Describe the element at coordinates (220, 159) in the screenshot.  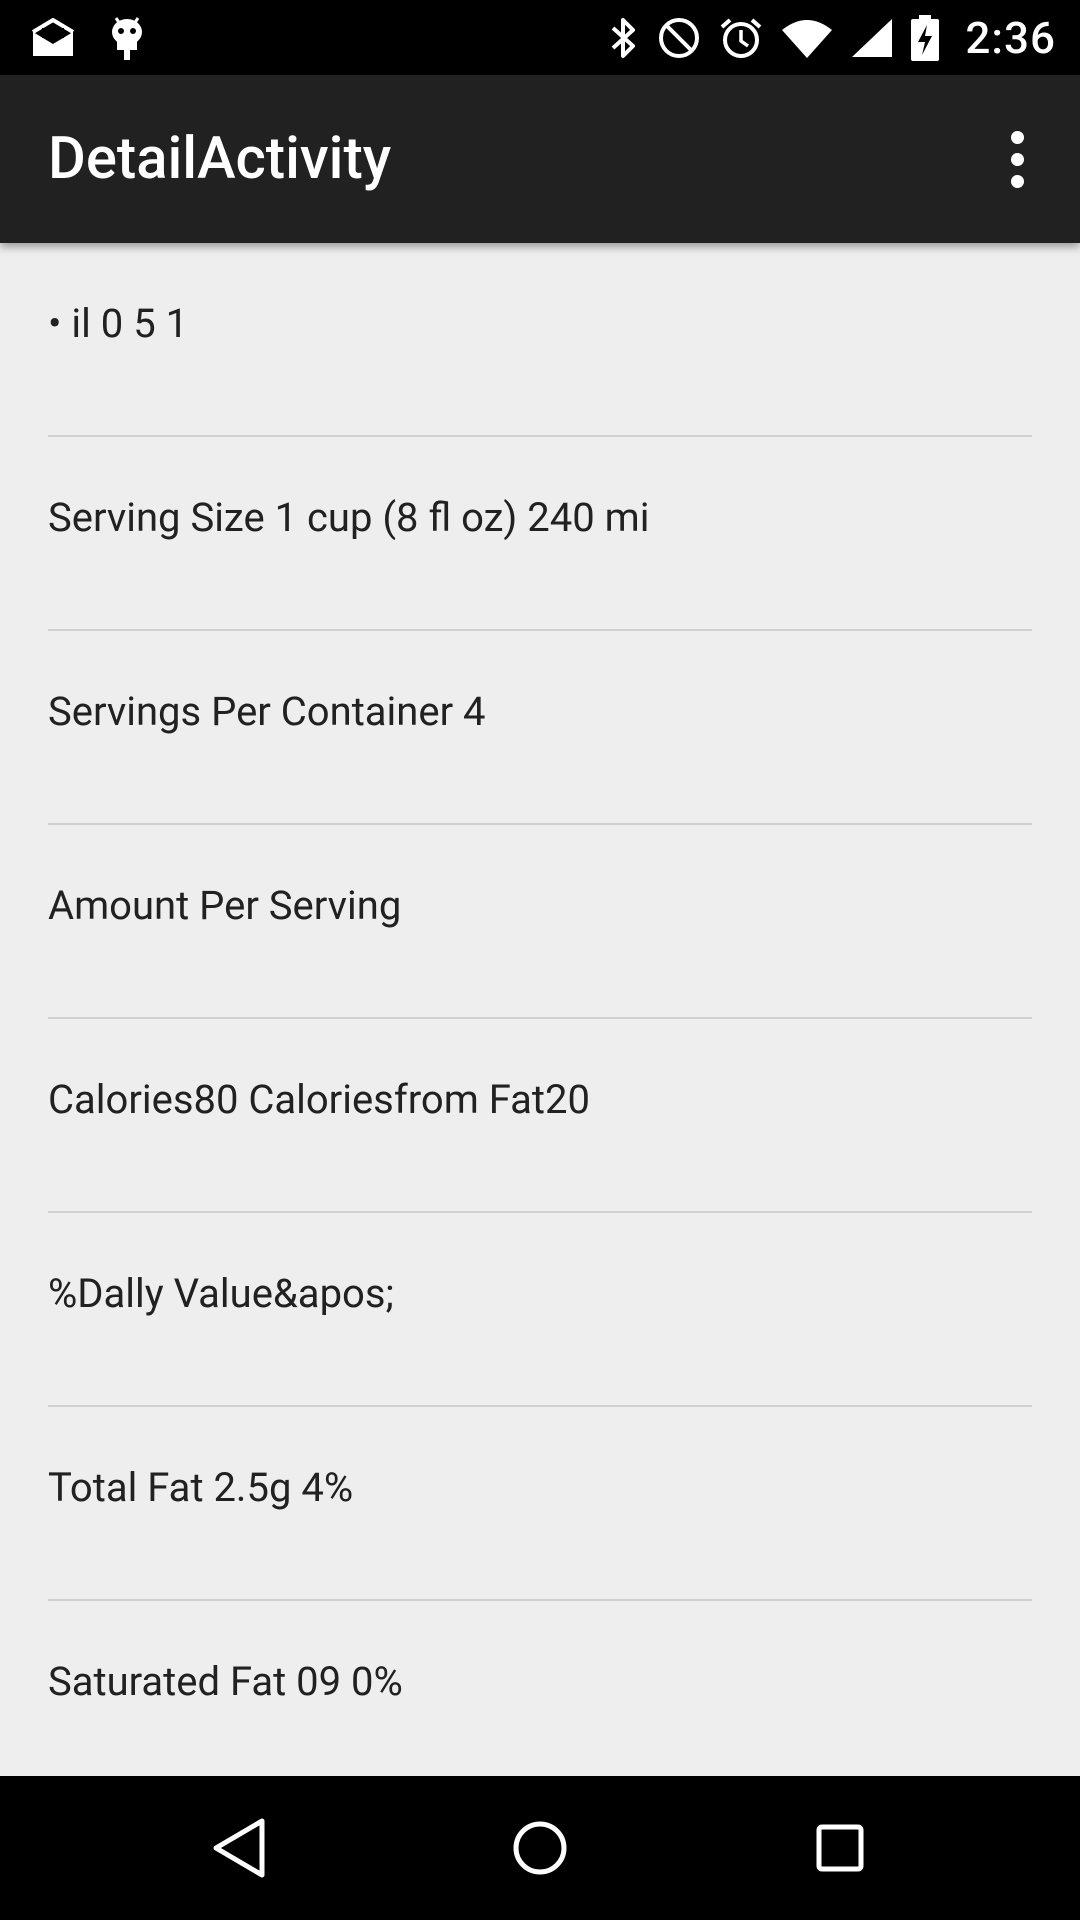
I see `page-title: DetailActivity` at that location.